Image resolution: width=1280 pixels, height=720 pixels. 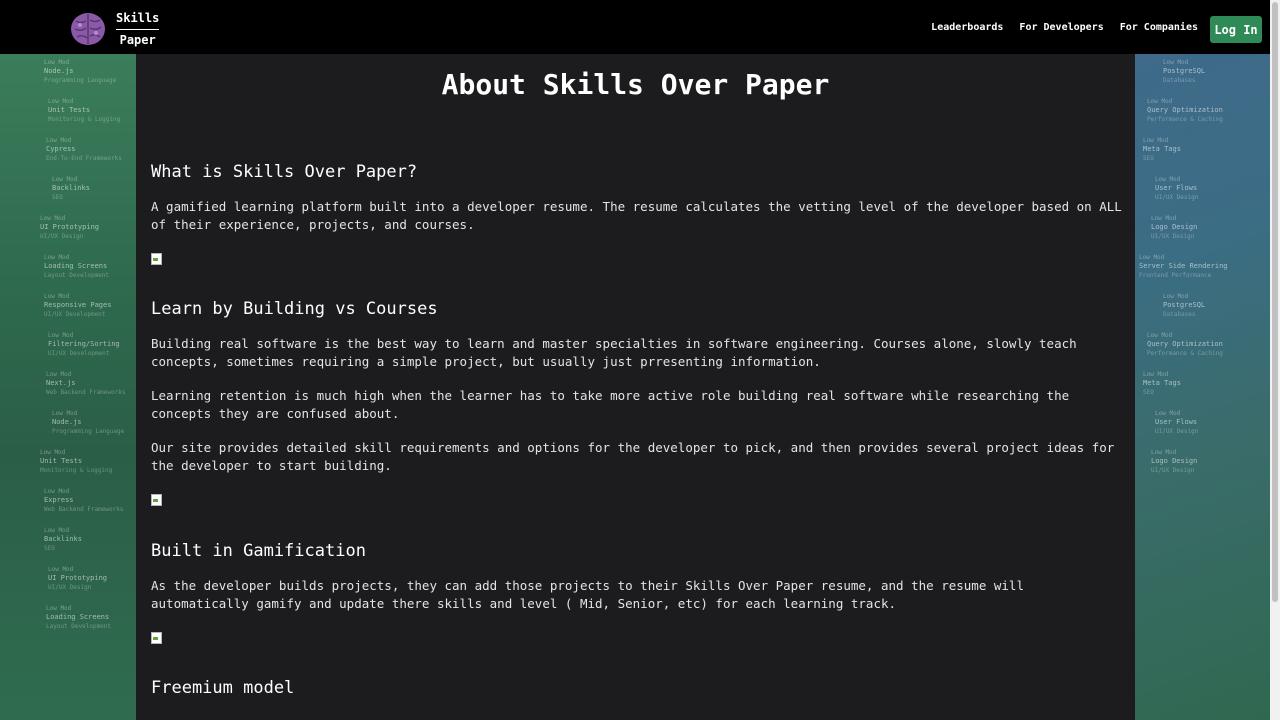 What do you see at coordinates (86, 383) in the screenshot?
I see `background-skill-chip: Low Mod Next.js Web Backend Frameworks` at bounding box center [86, 383].